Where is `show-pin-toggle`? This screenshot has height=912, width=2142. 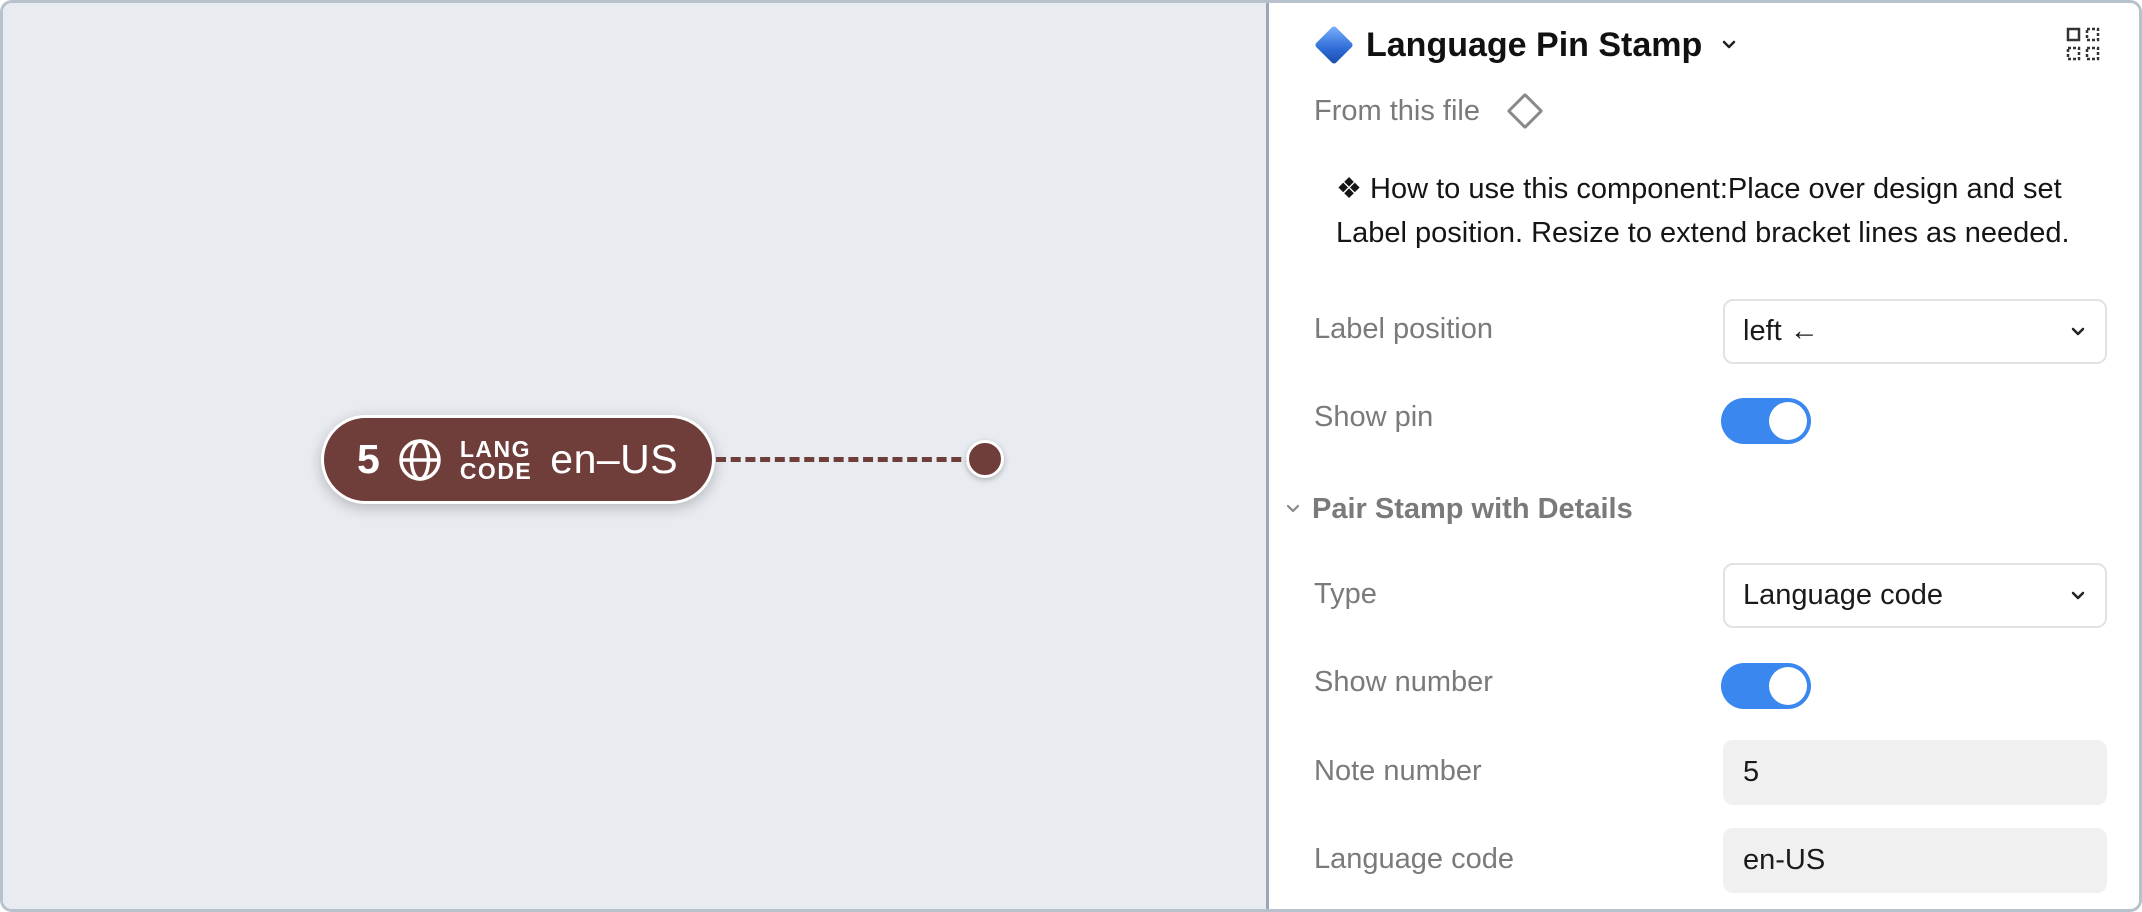 show-pin-toggle is located at coordinates (1766, 421).